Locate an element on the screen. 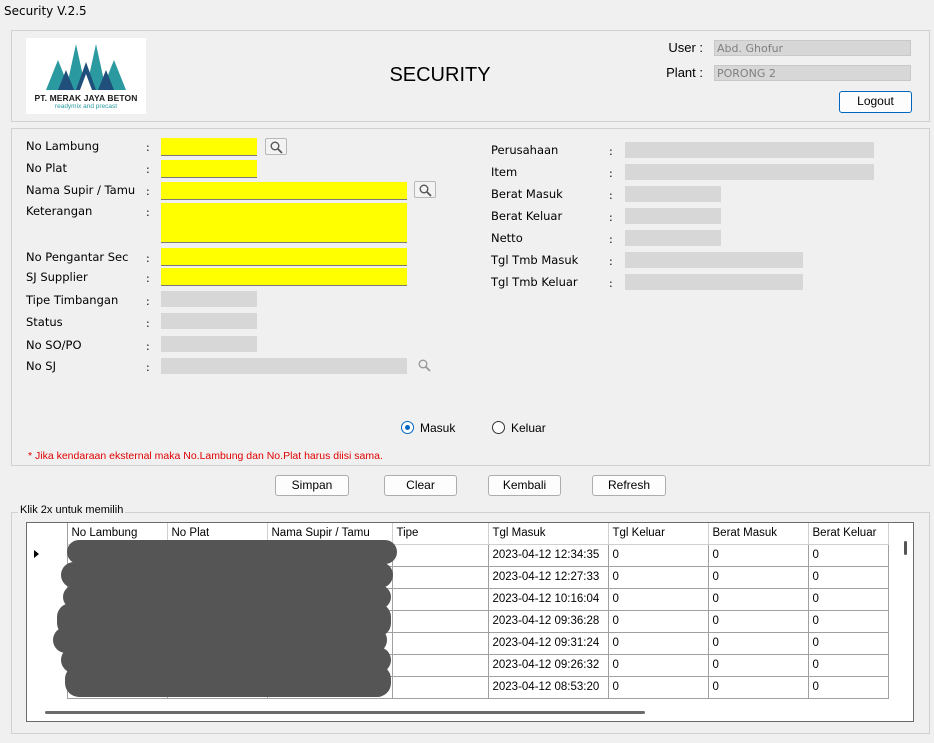 The height and width of the screenshot is (743, 934). vertical-scroll-thumb is located at coordinates (905, 548).